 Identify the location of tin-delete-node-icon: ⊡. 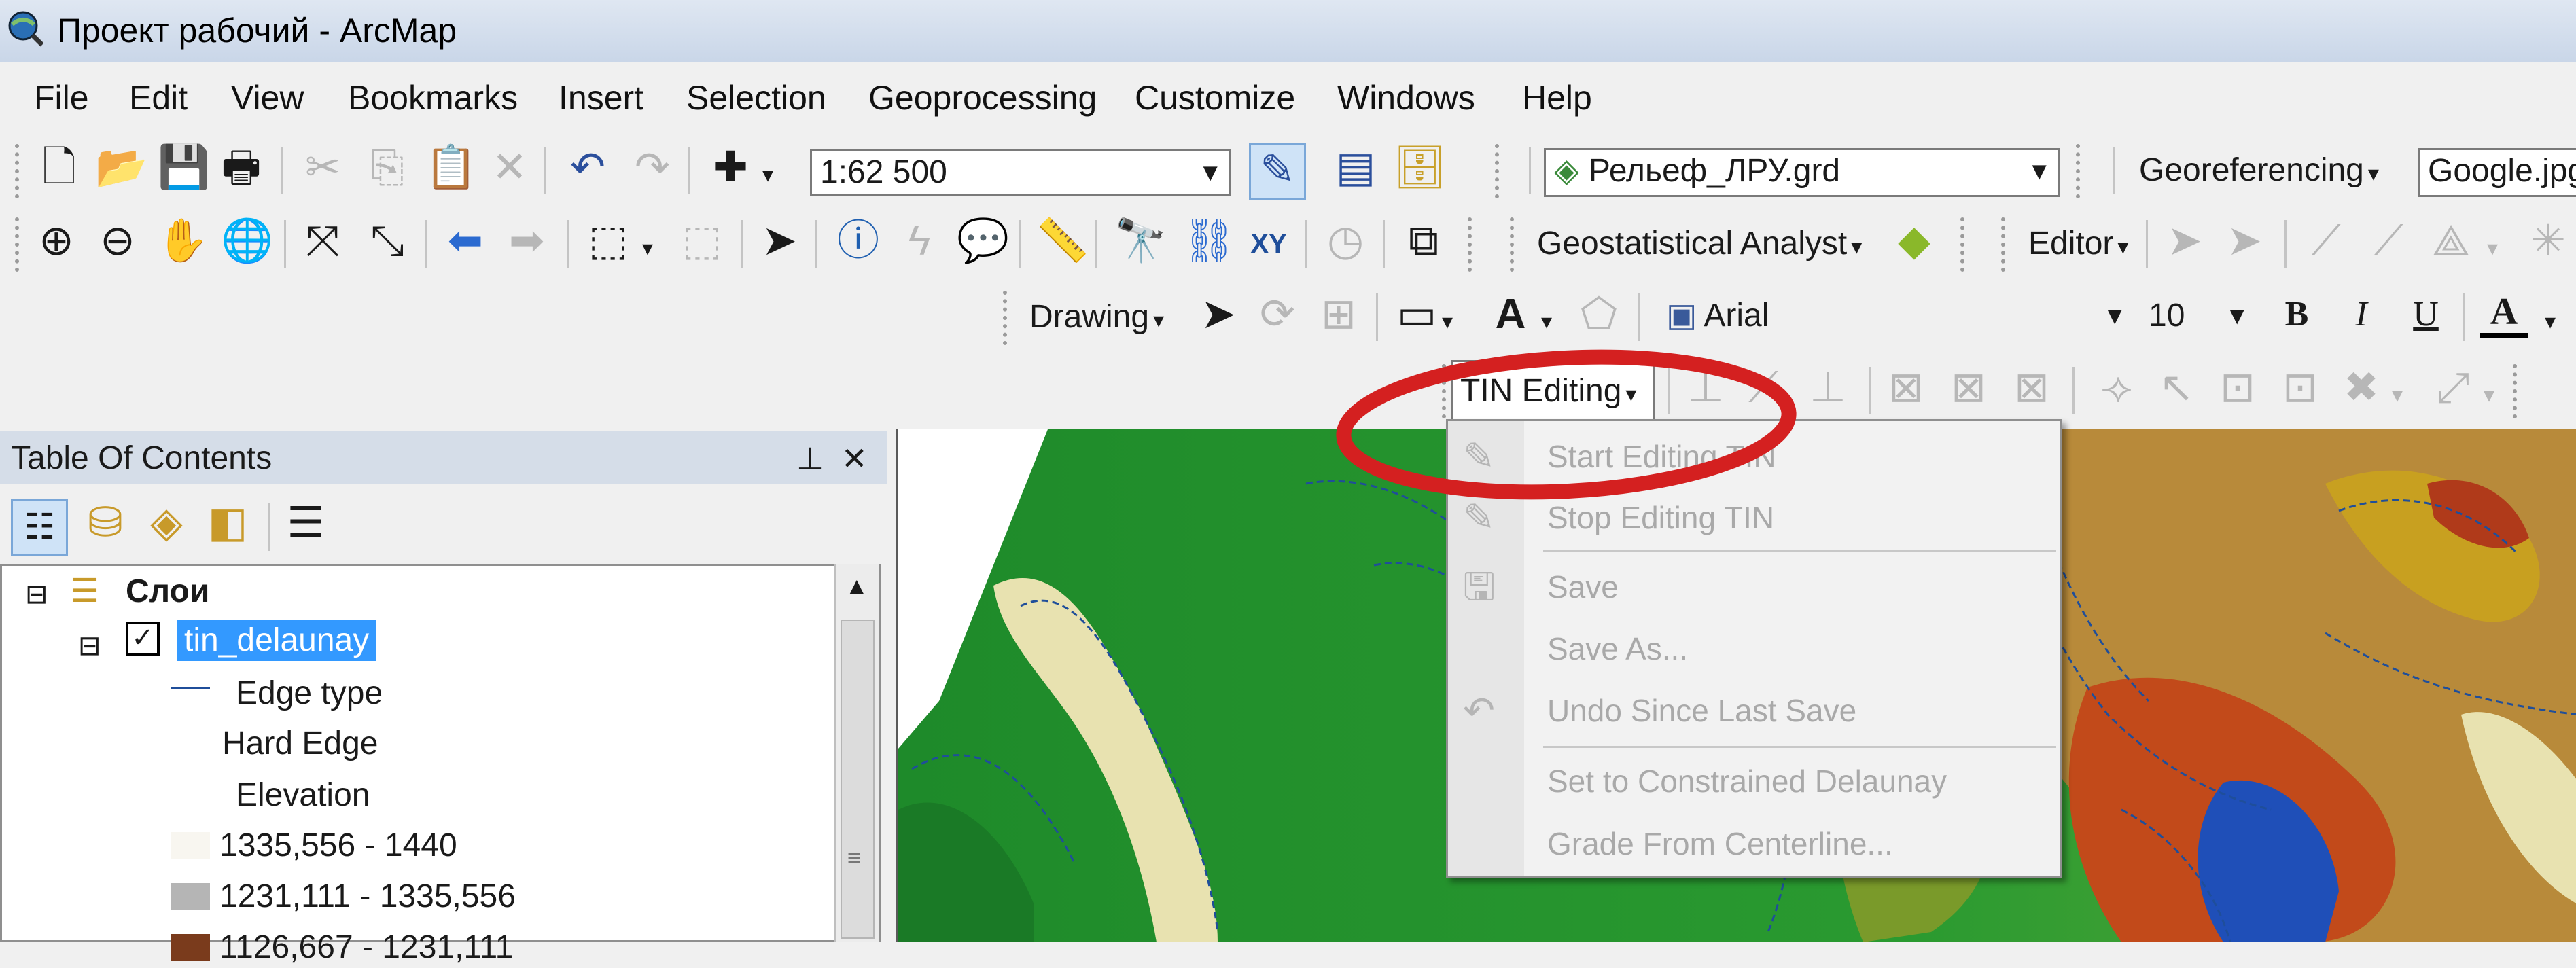
(2300, 388).